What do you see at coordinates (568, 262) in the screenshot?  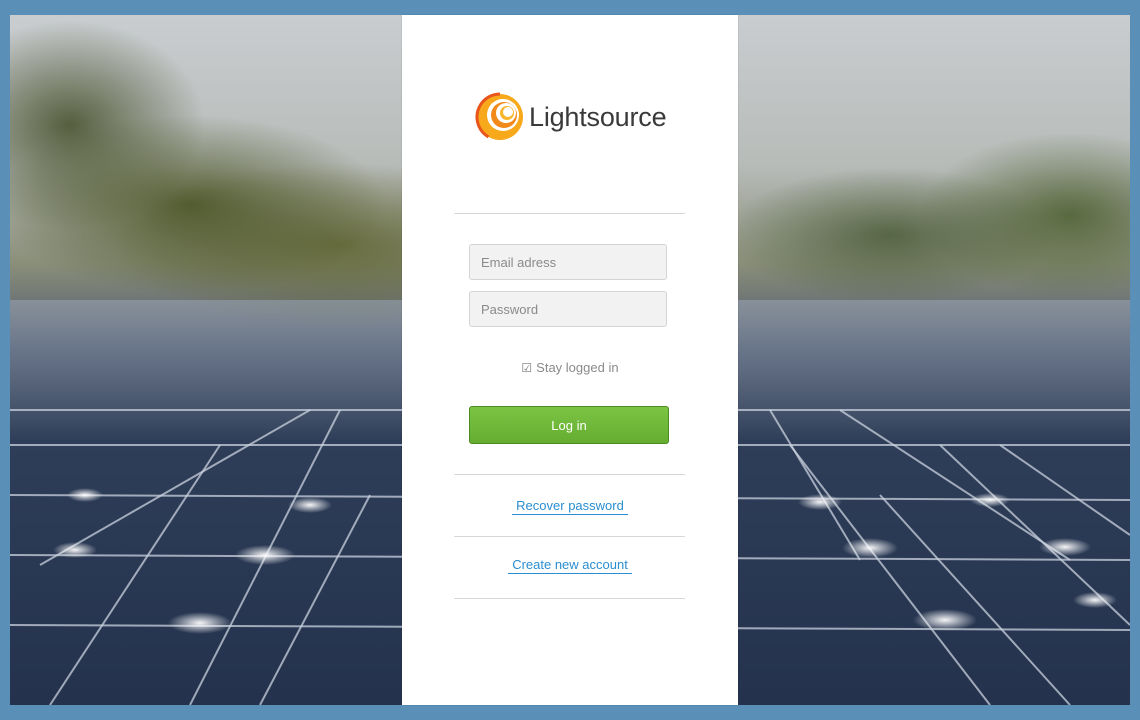 I see `email-input` at bounding box center [568, 262].